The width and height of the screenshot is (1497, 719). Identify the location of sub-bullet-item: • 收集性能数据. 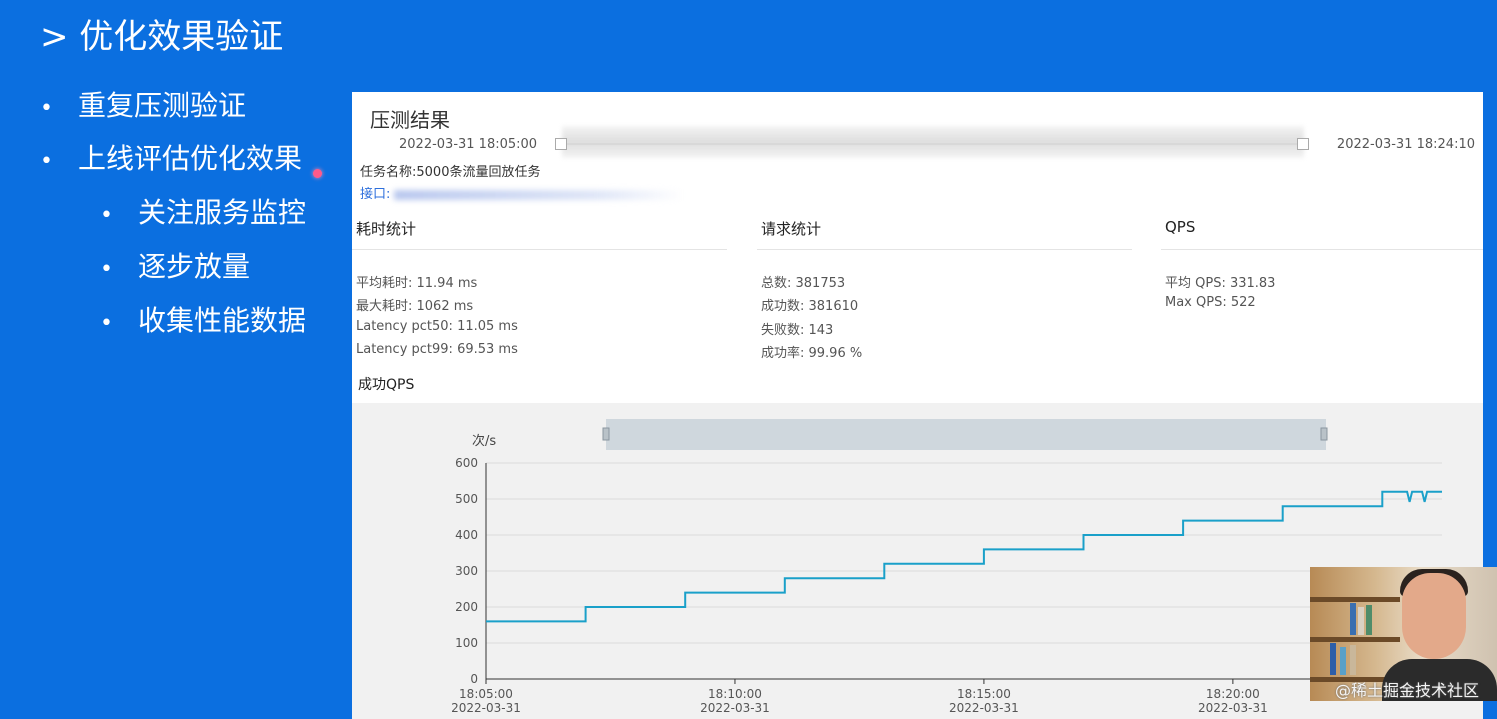
(203, 322).